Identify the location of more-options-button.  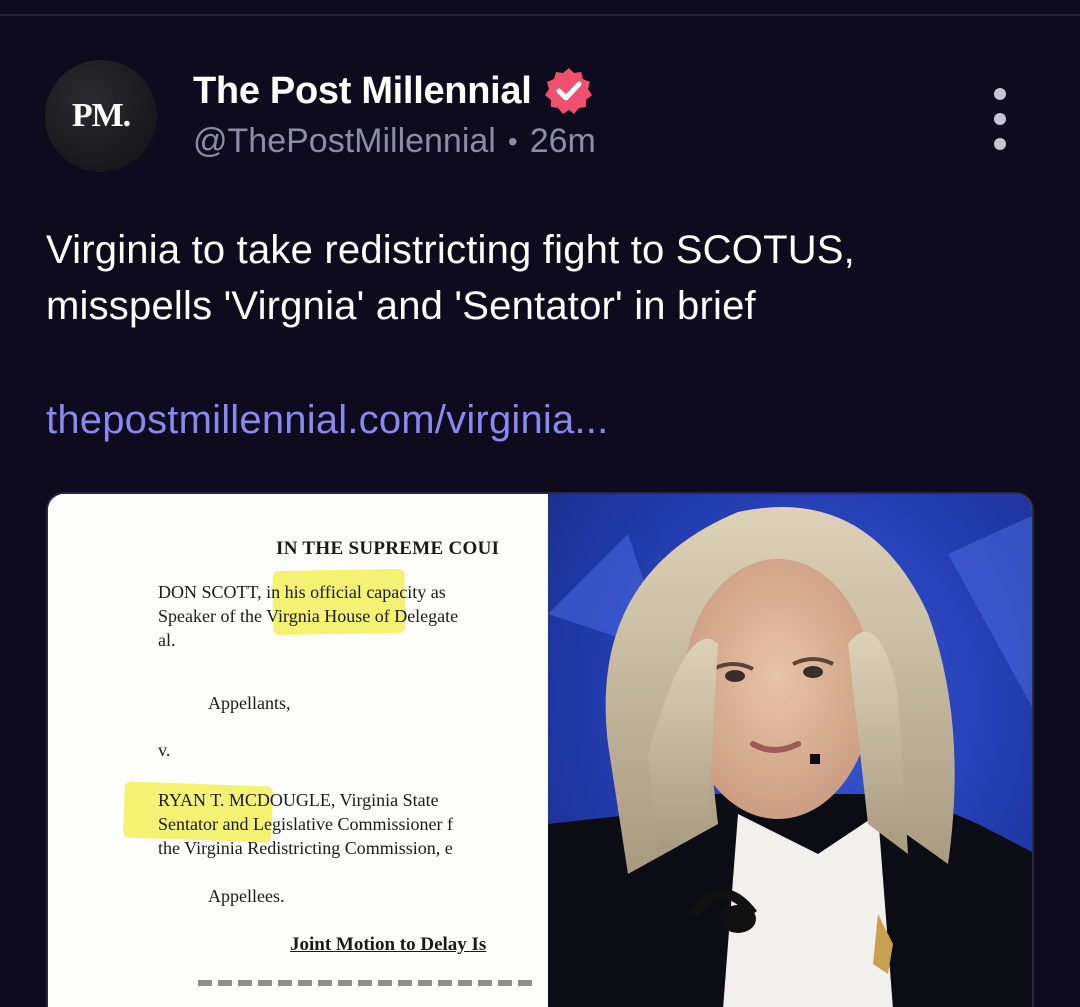
(1000, 119).